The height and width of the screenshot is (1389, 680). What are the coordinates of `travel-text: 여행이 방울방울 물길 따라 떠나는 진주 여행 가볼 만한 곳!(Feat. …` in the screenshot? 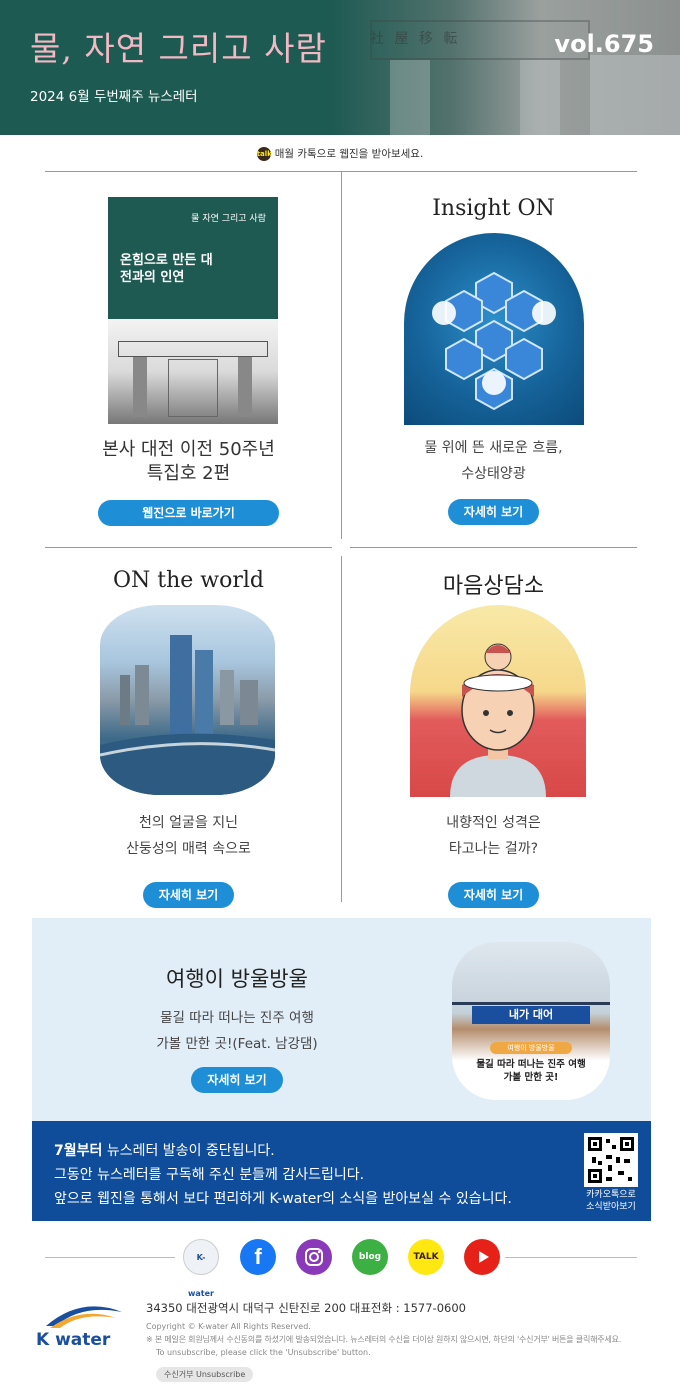 It's located at (237, 1028).